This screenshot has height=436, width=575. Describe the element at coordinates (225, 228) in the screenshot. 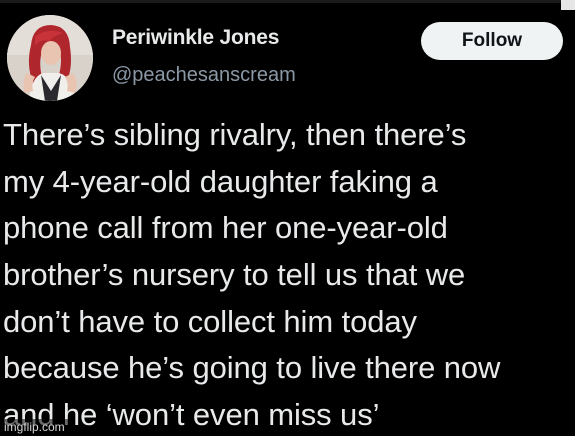

I see `tweet-text-line: phone call from her one-year-old` at that location.